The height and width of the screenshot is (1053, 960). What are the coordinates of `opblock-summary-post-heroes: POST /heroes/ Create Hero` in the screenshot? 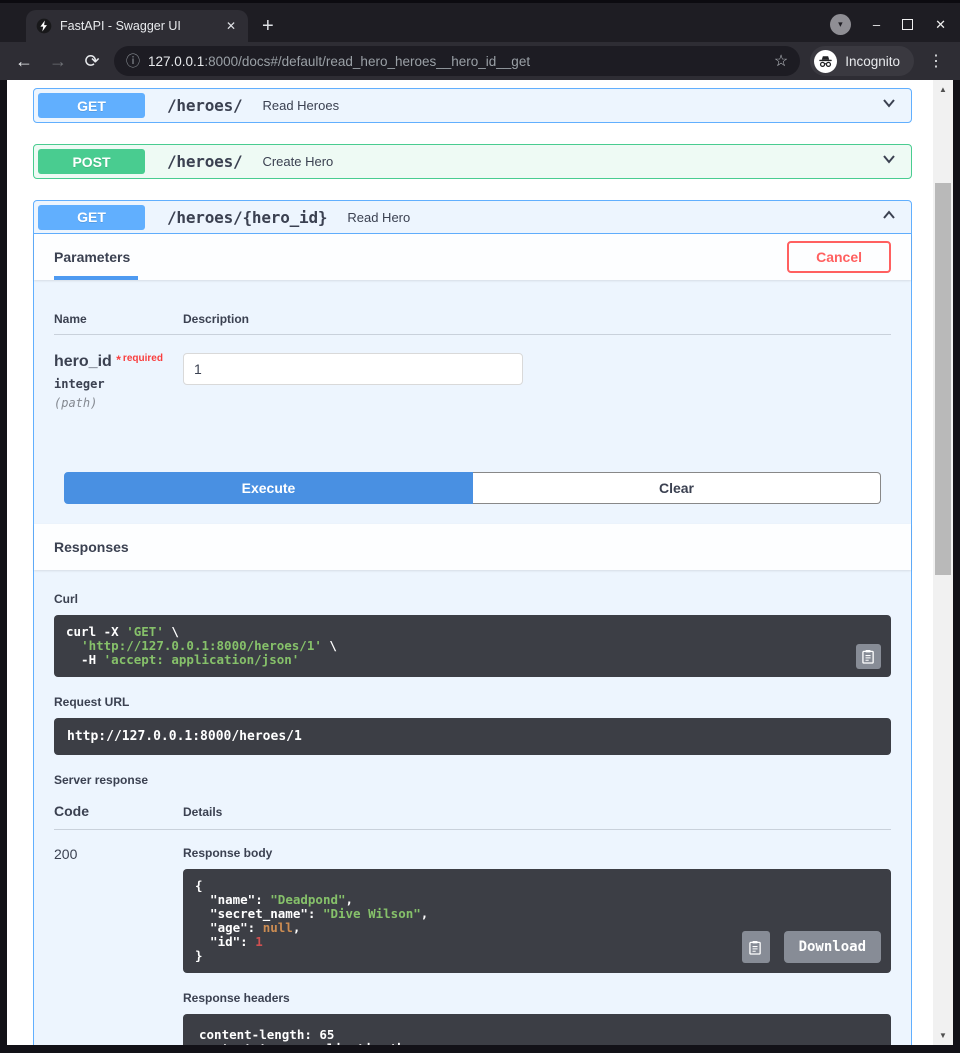 It's located at (472, 161).